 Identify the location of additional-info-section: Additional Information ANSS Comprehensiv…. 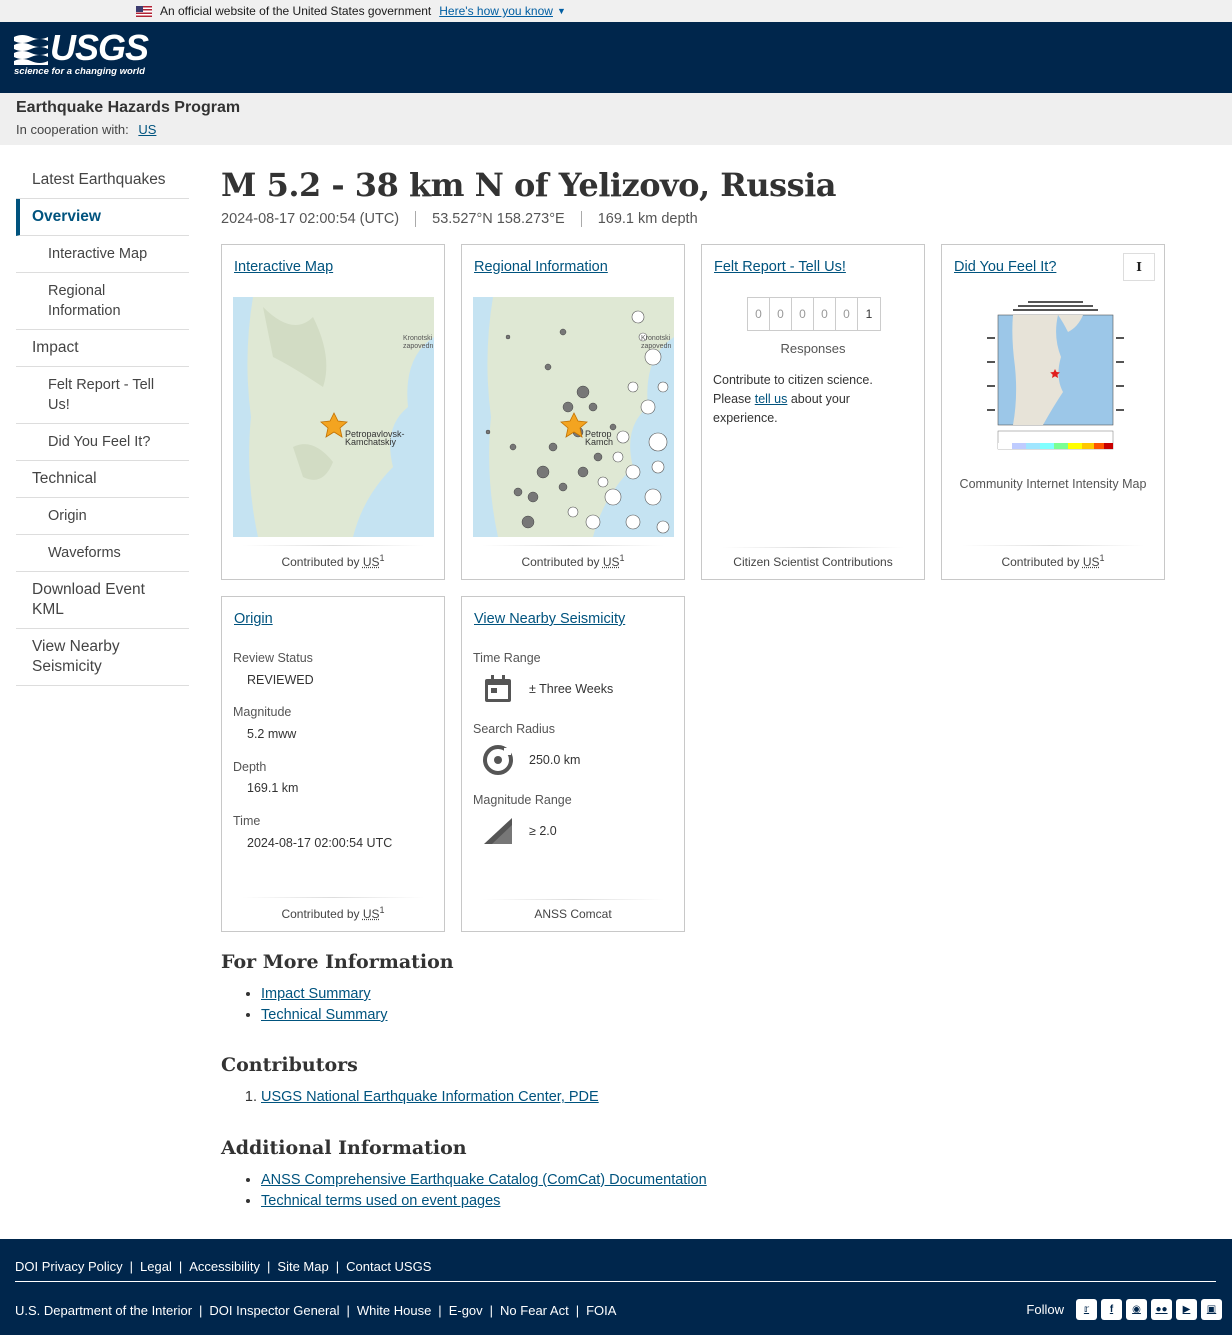
(464, 1174).